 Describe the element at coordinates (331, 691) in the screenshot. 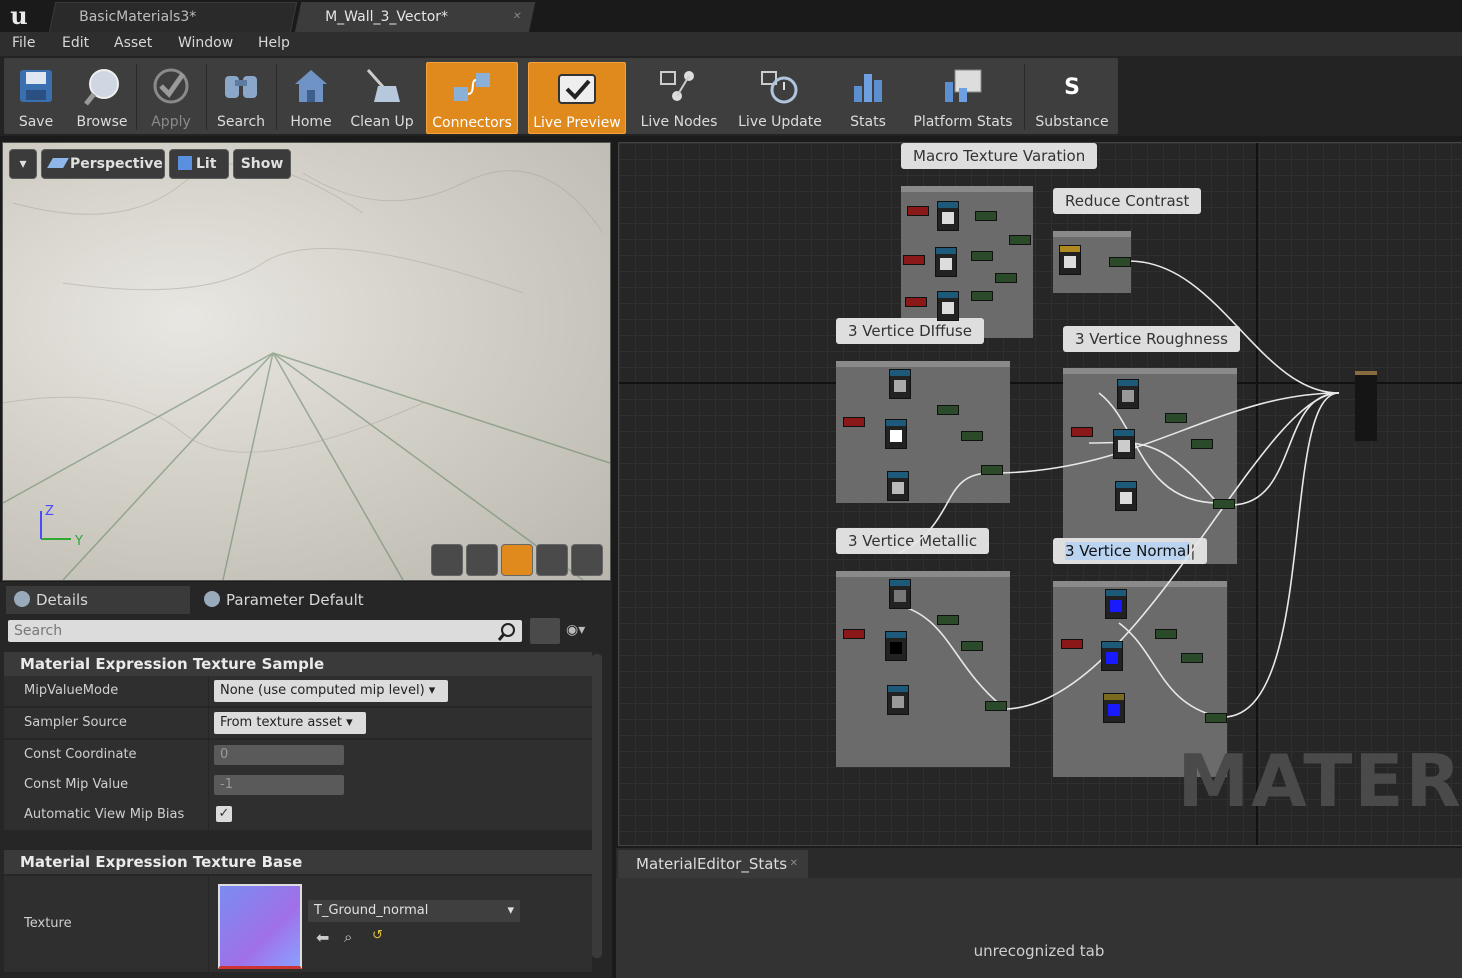

I see `mip-value-mode-dropdown: None (use computed mip level) ▾` at that location.